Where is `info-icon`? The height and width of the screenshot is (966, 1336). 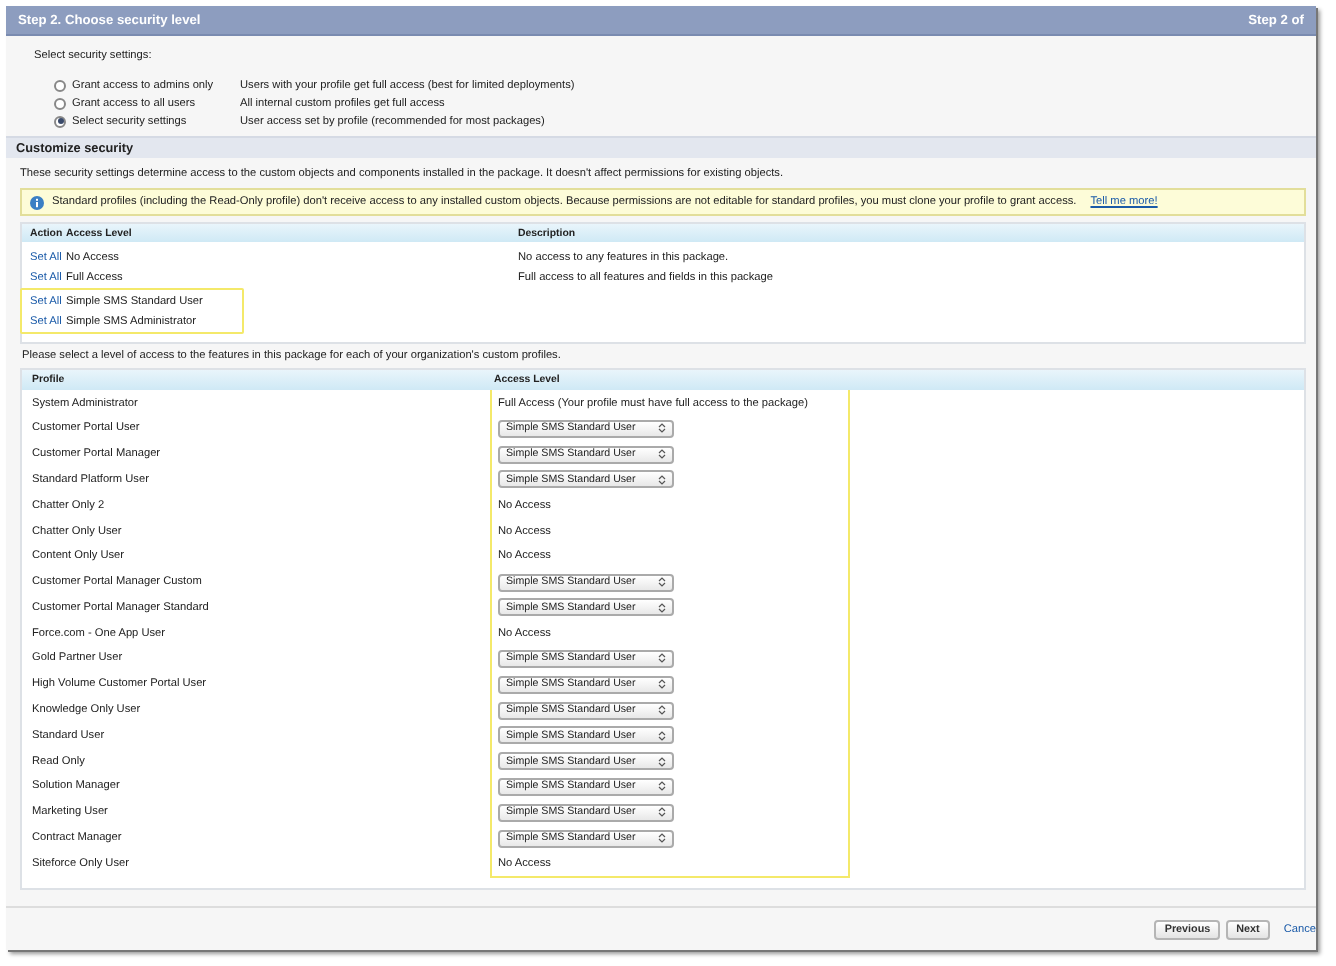 info-icon is located at coordinates (37, 202).